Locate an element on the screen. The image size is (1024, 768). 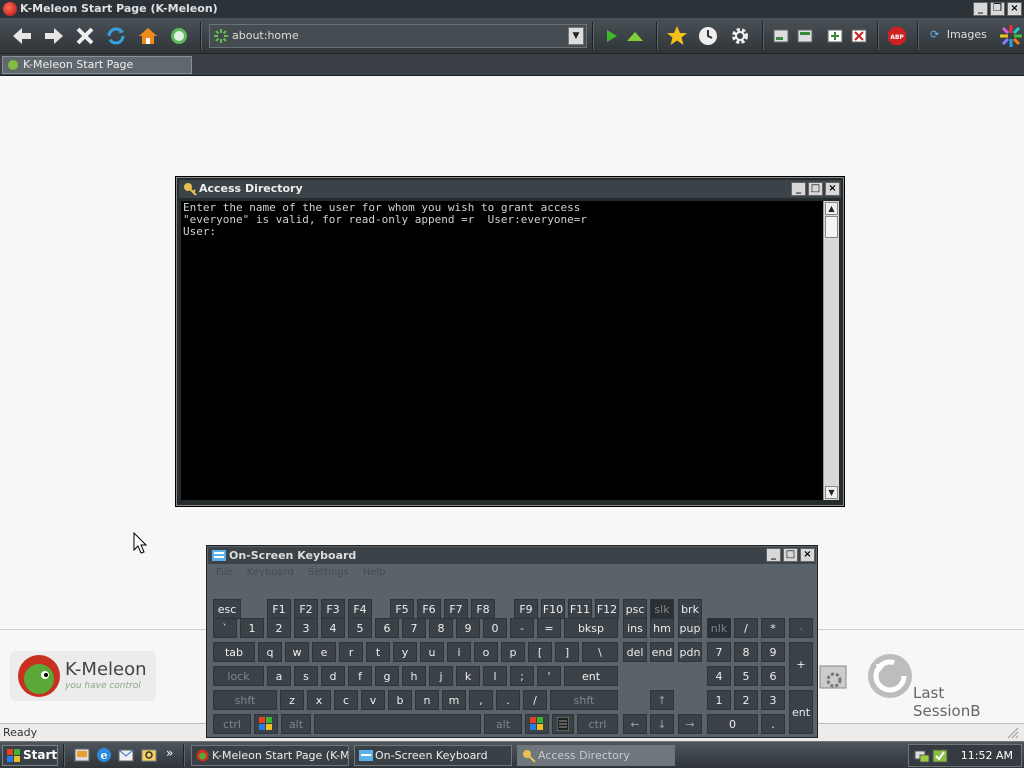
close-button: × is located at coordinates (1014, 9).